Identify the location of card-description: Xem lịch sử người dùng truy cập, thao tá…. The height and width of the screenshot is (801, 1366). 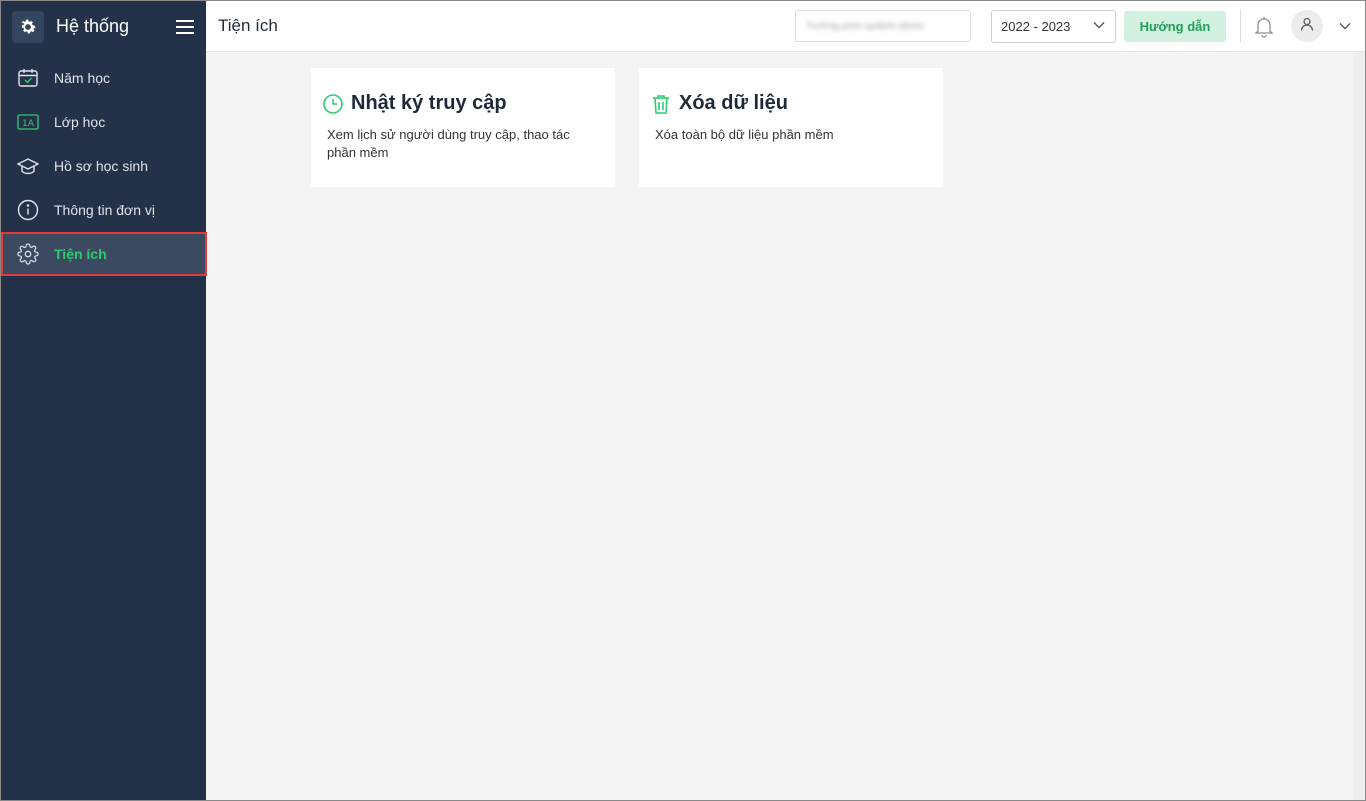
(448, 143).